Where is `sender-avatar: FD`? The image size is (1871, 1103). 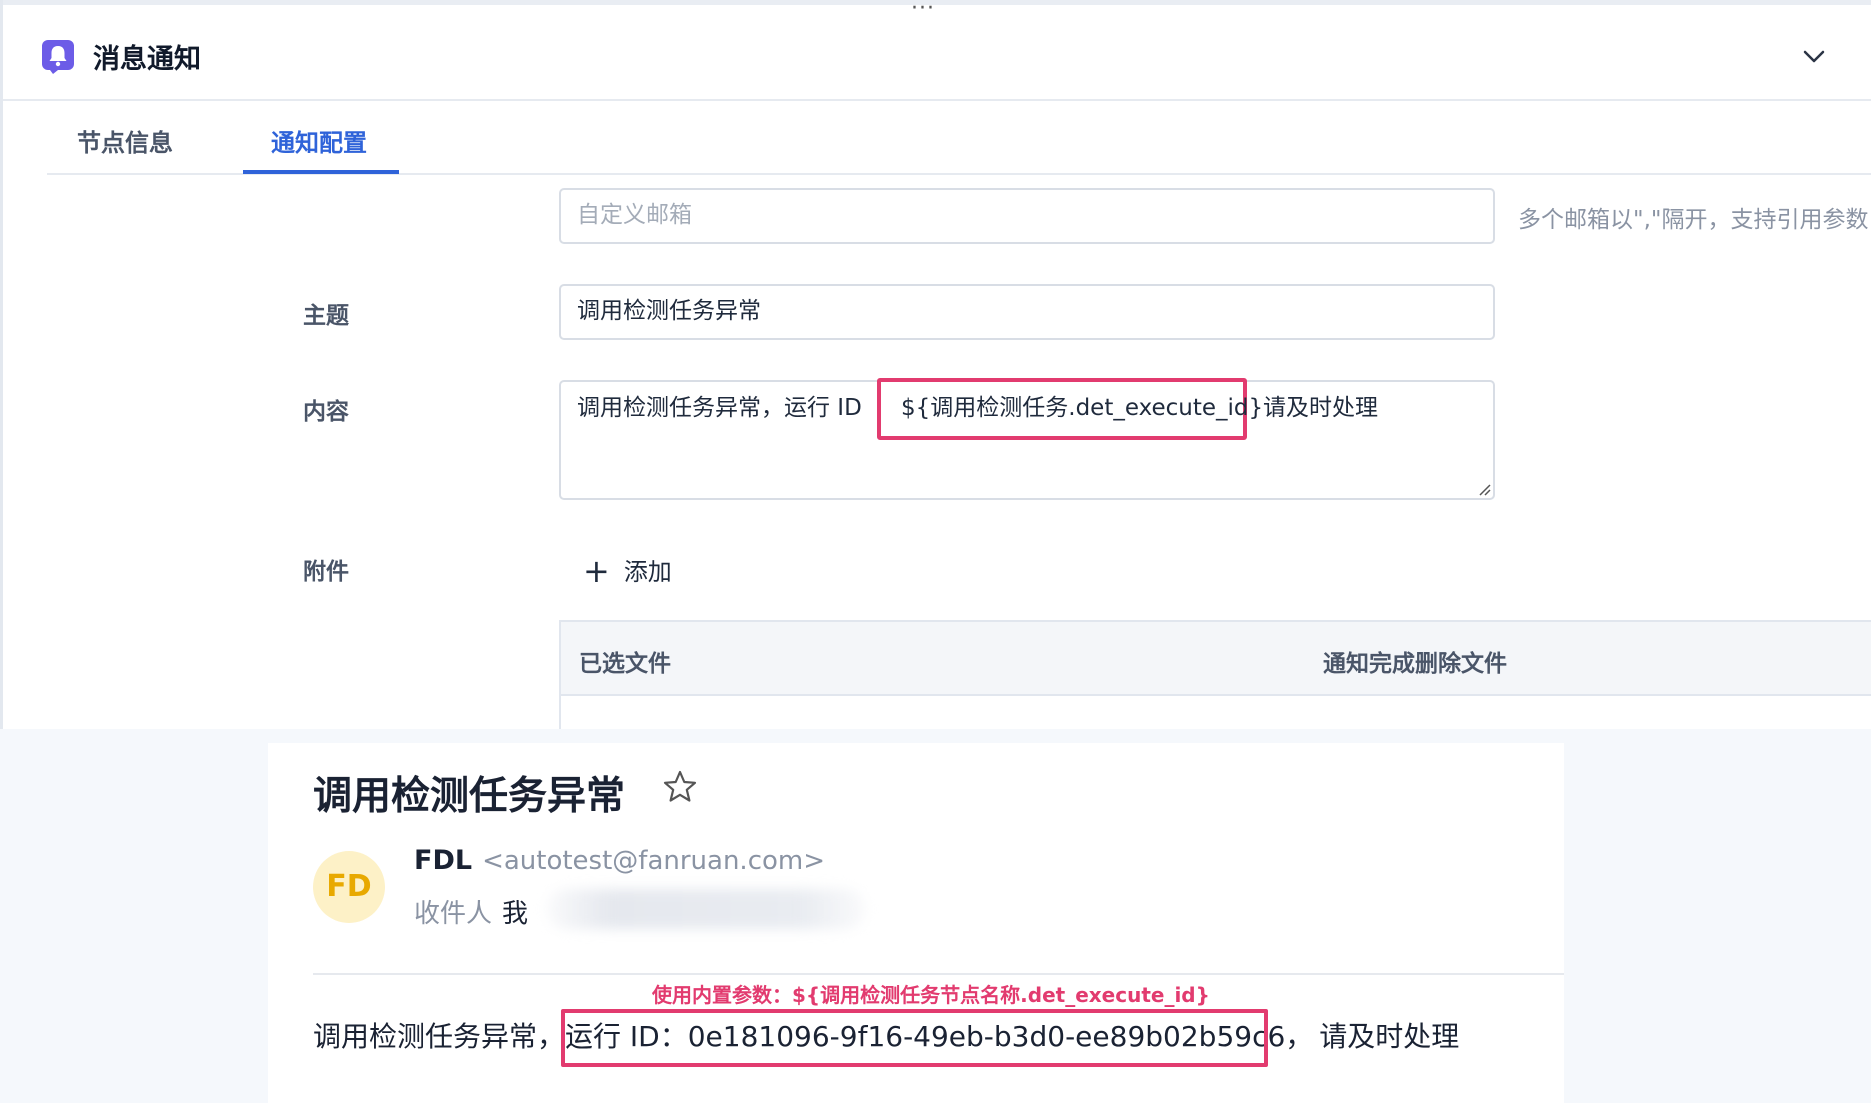
sender-avatar: FD is located at coordinates (349, 887).